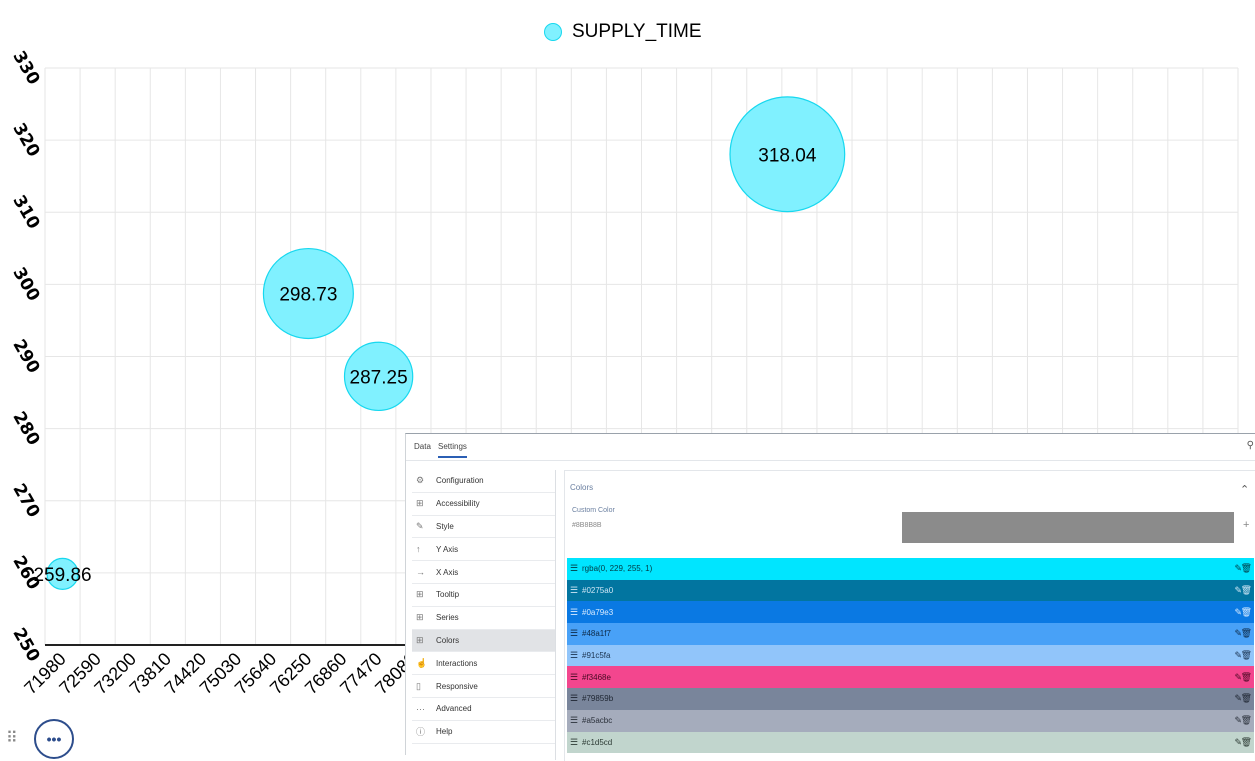 The image size is (1255, 761). Describe the element at coordinates (447, 549) in the screenshot. I see `sidebar-item-label: Y Axis` at that location.